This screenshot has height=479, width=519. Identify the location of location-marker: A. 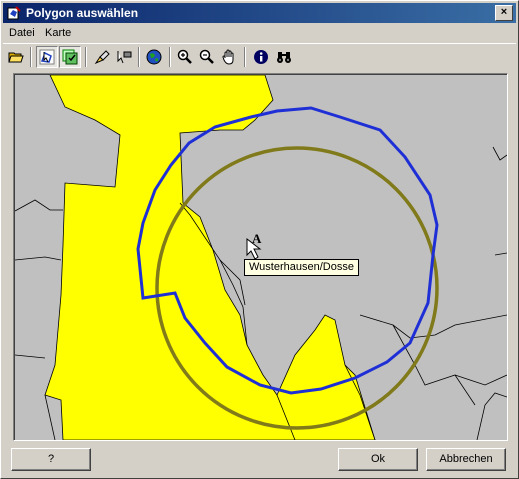
(257, 238).